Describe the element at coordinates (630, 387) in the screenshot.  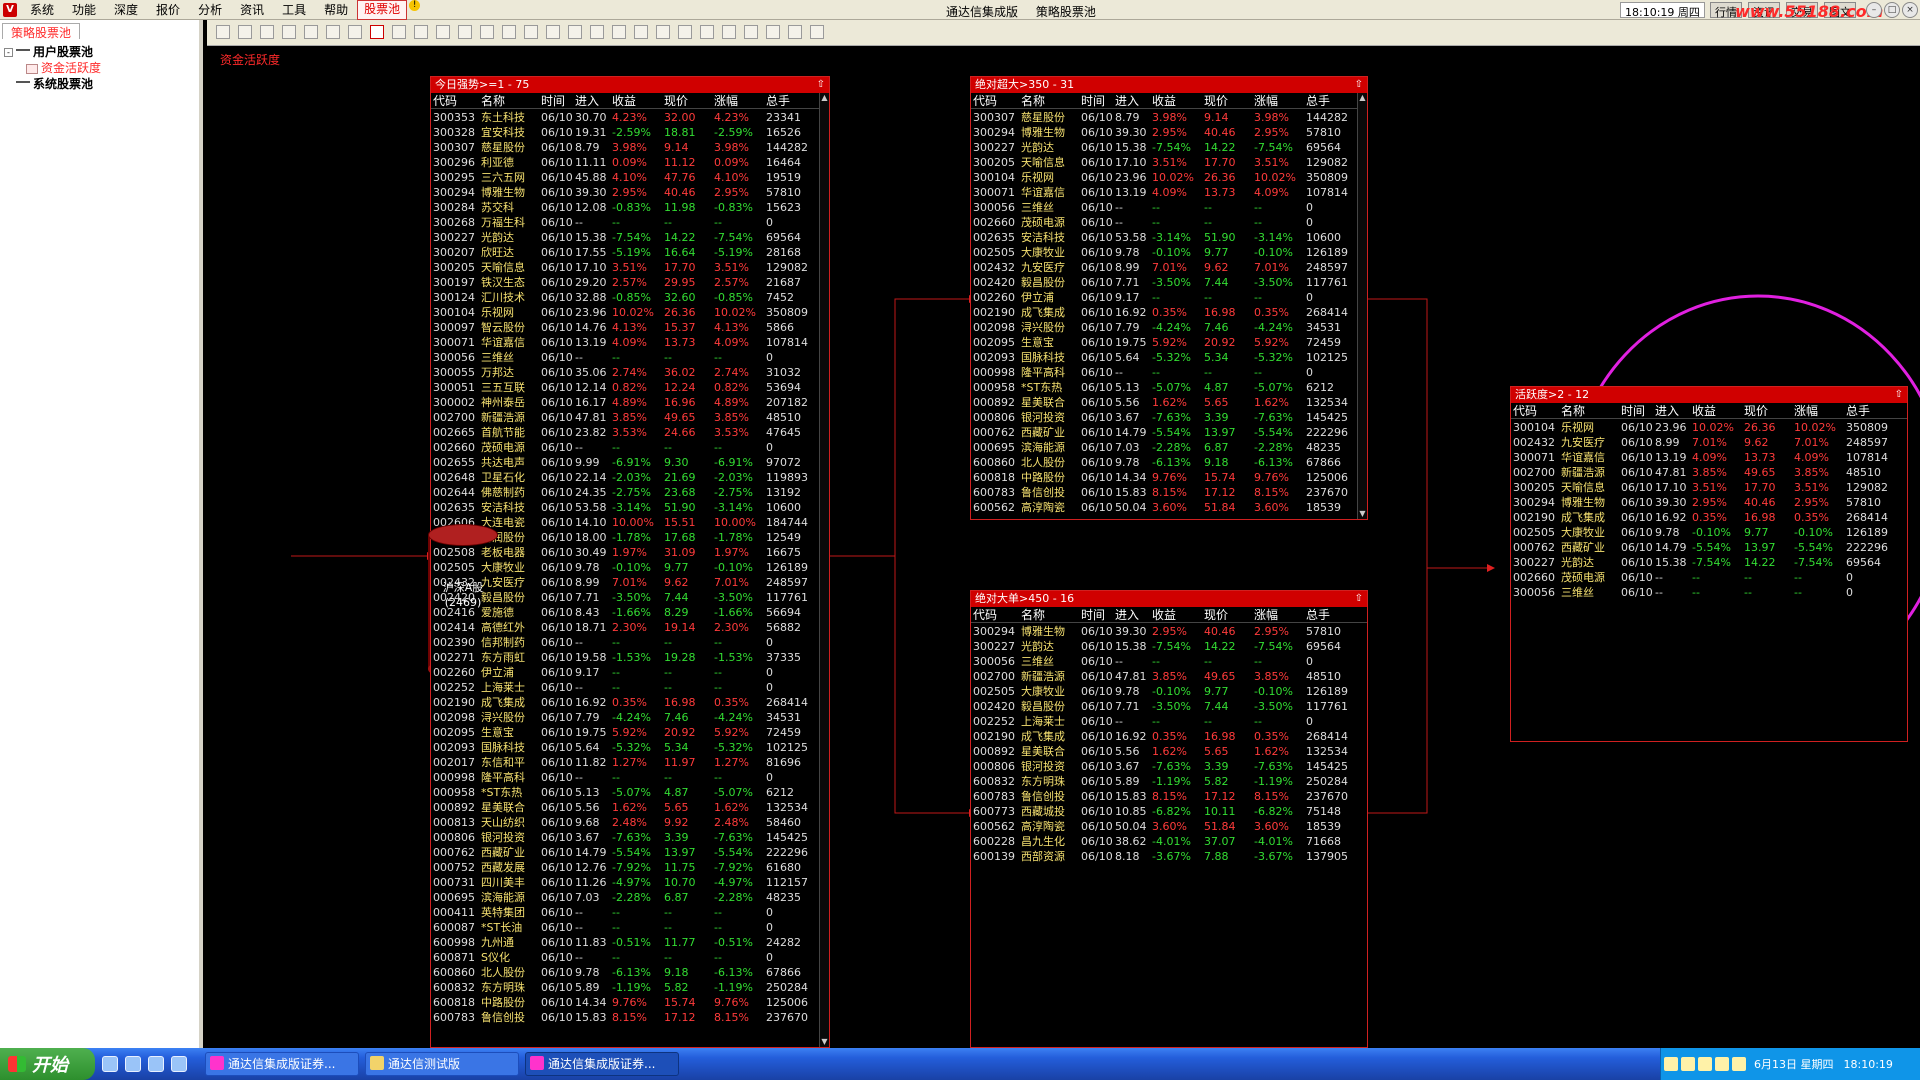
I see `table-row: 300051 三五互联 06/10 12.14 0.82% 12.24 0.82% 53694` at that location.